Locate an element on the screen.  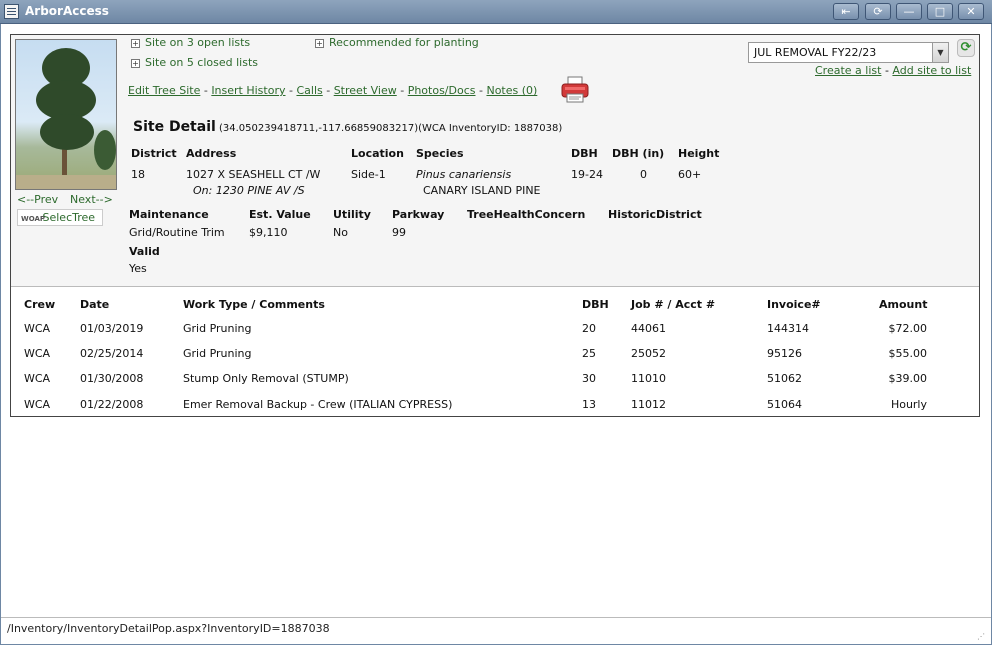
add-site-to-list-link: Add site to list is located at coordinates (931, 70).